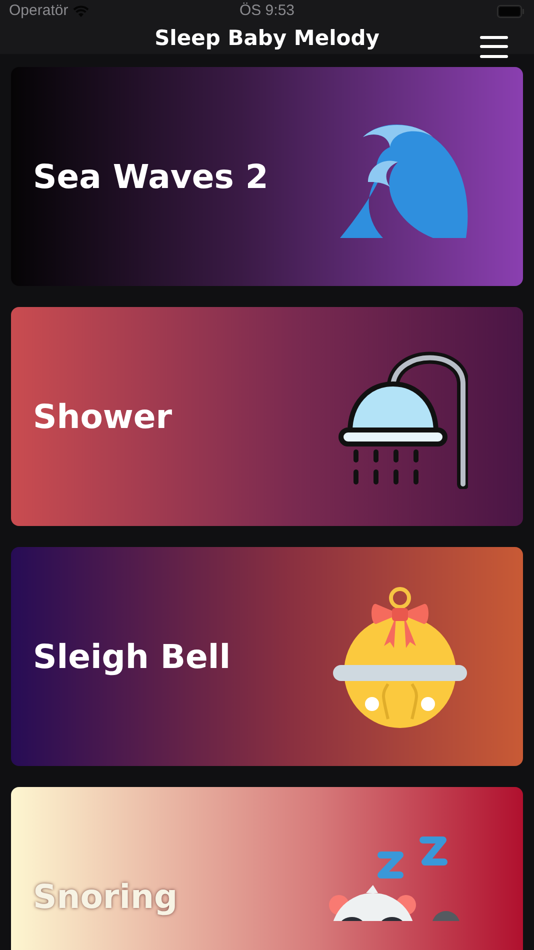  Describe the element at coordinates (102, 417) in the screenshot. I see `sound-title: Shower` at that location.